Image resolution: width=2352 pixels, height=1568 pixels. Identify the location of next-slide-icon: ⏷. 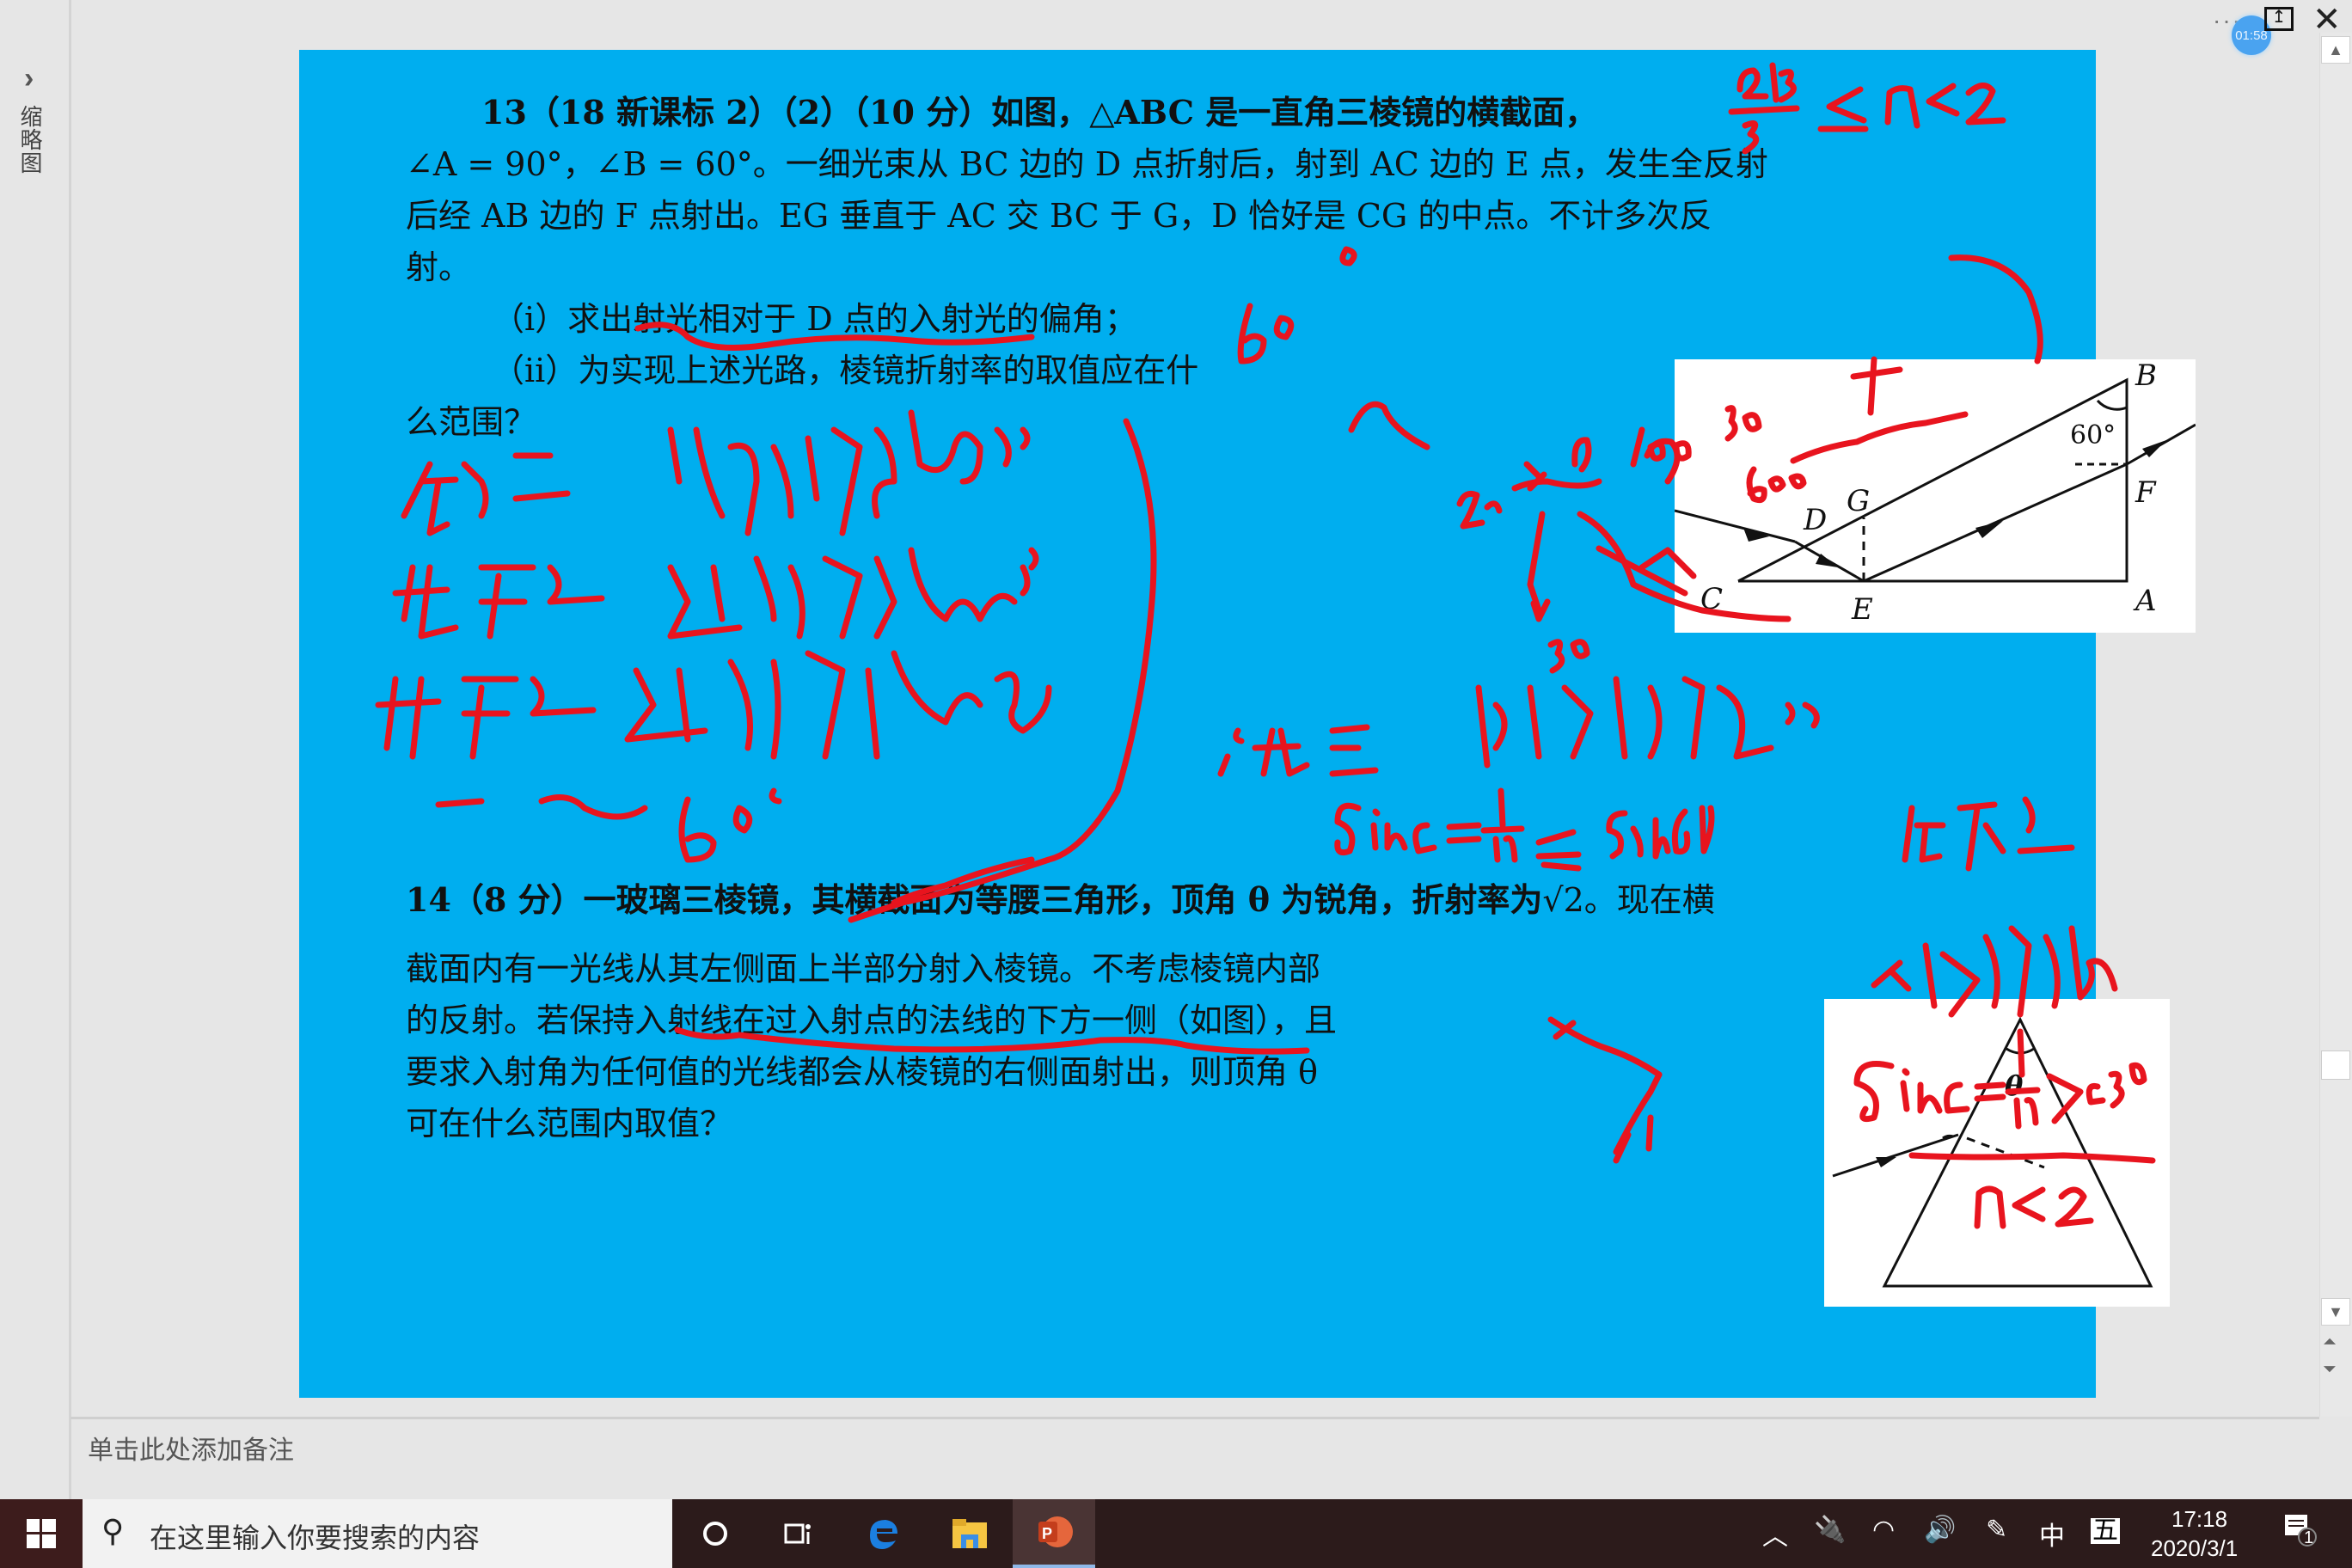
(2330, 1370).